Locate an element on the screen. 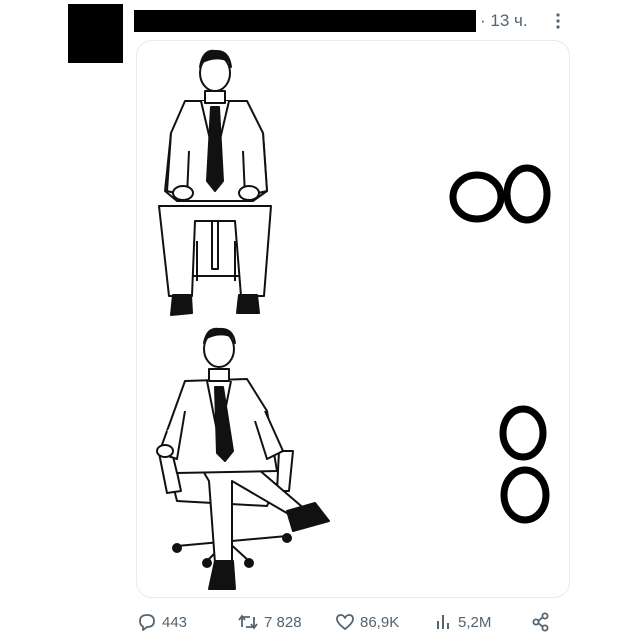 This screenshot has width=640, height=640. sitting-upright-man is located at coordinates (215, 182).